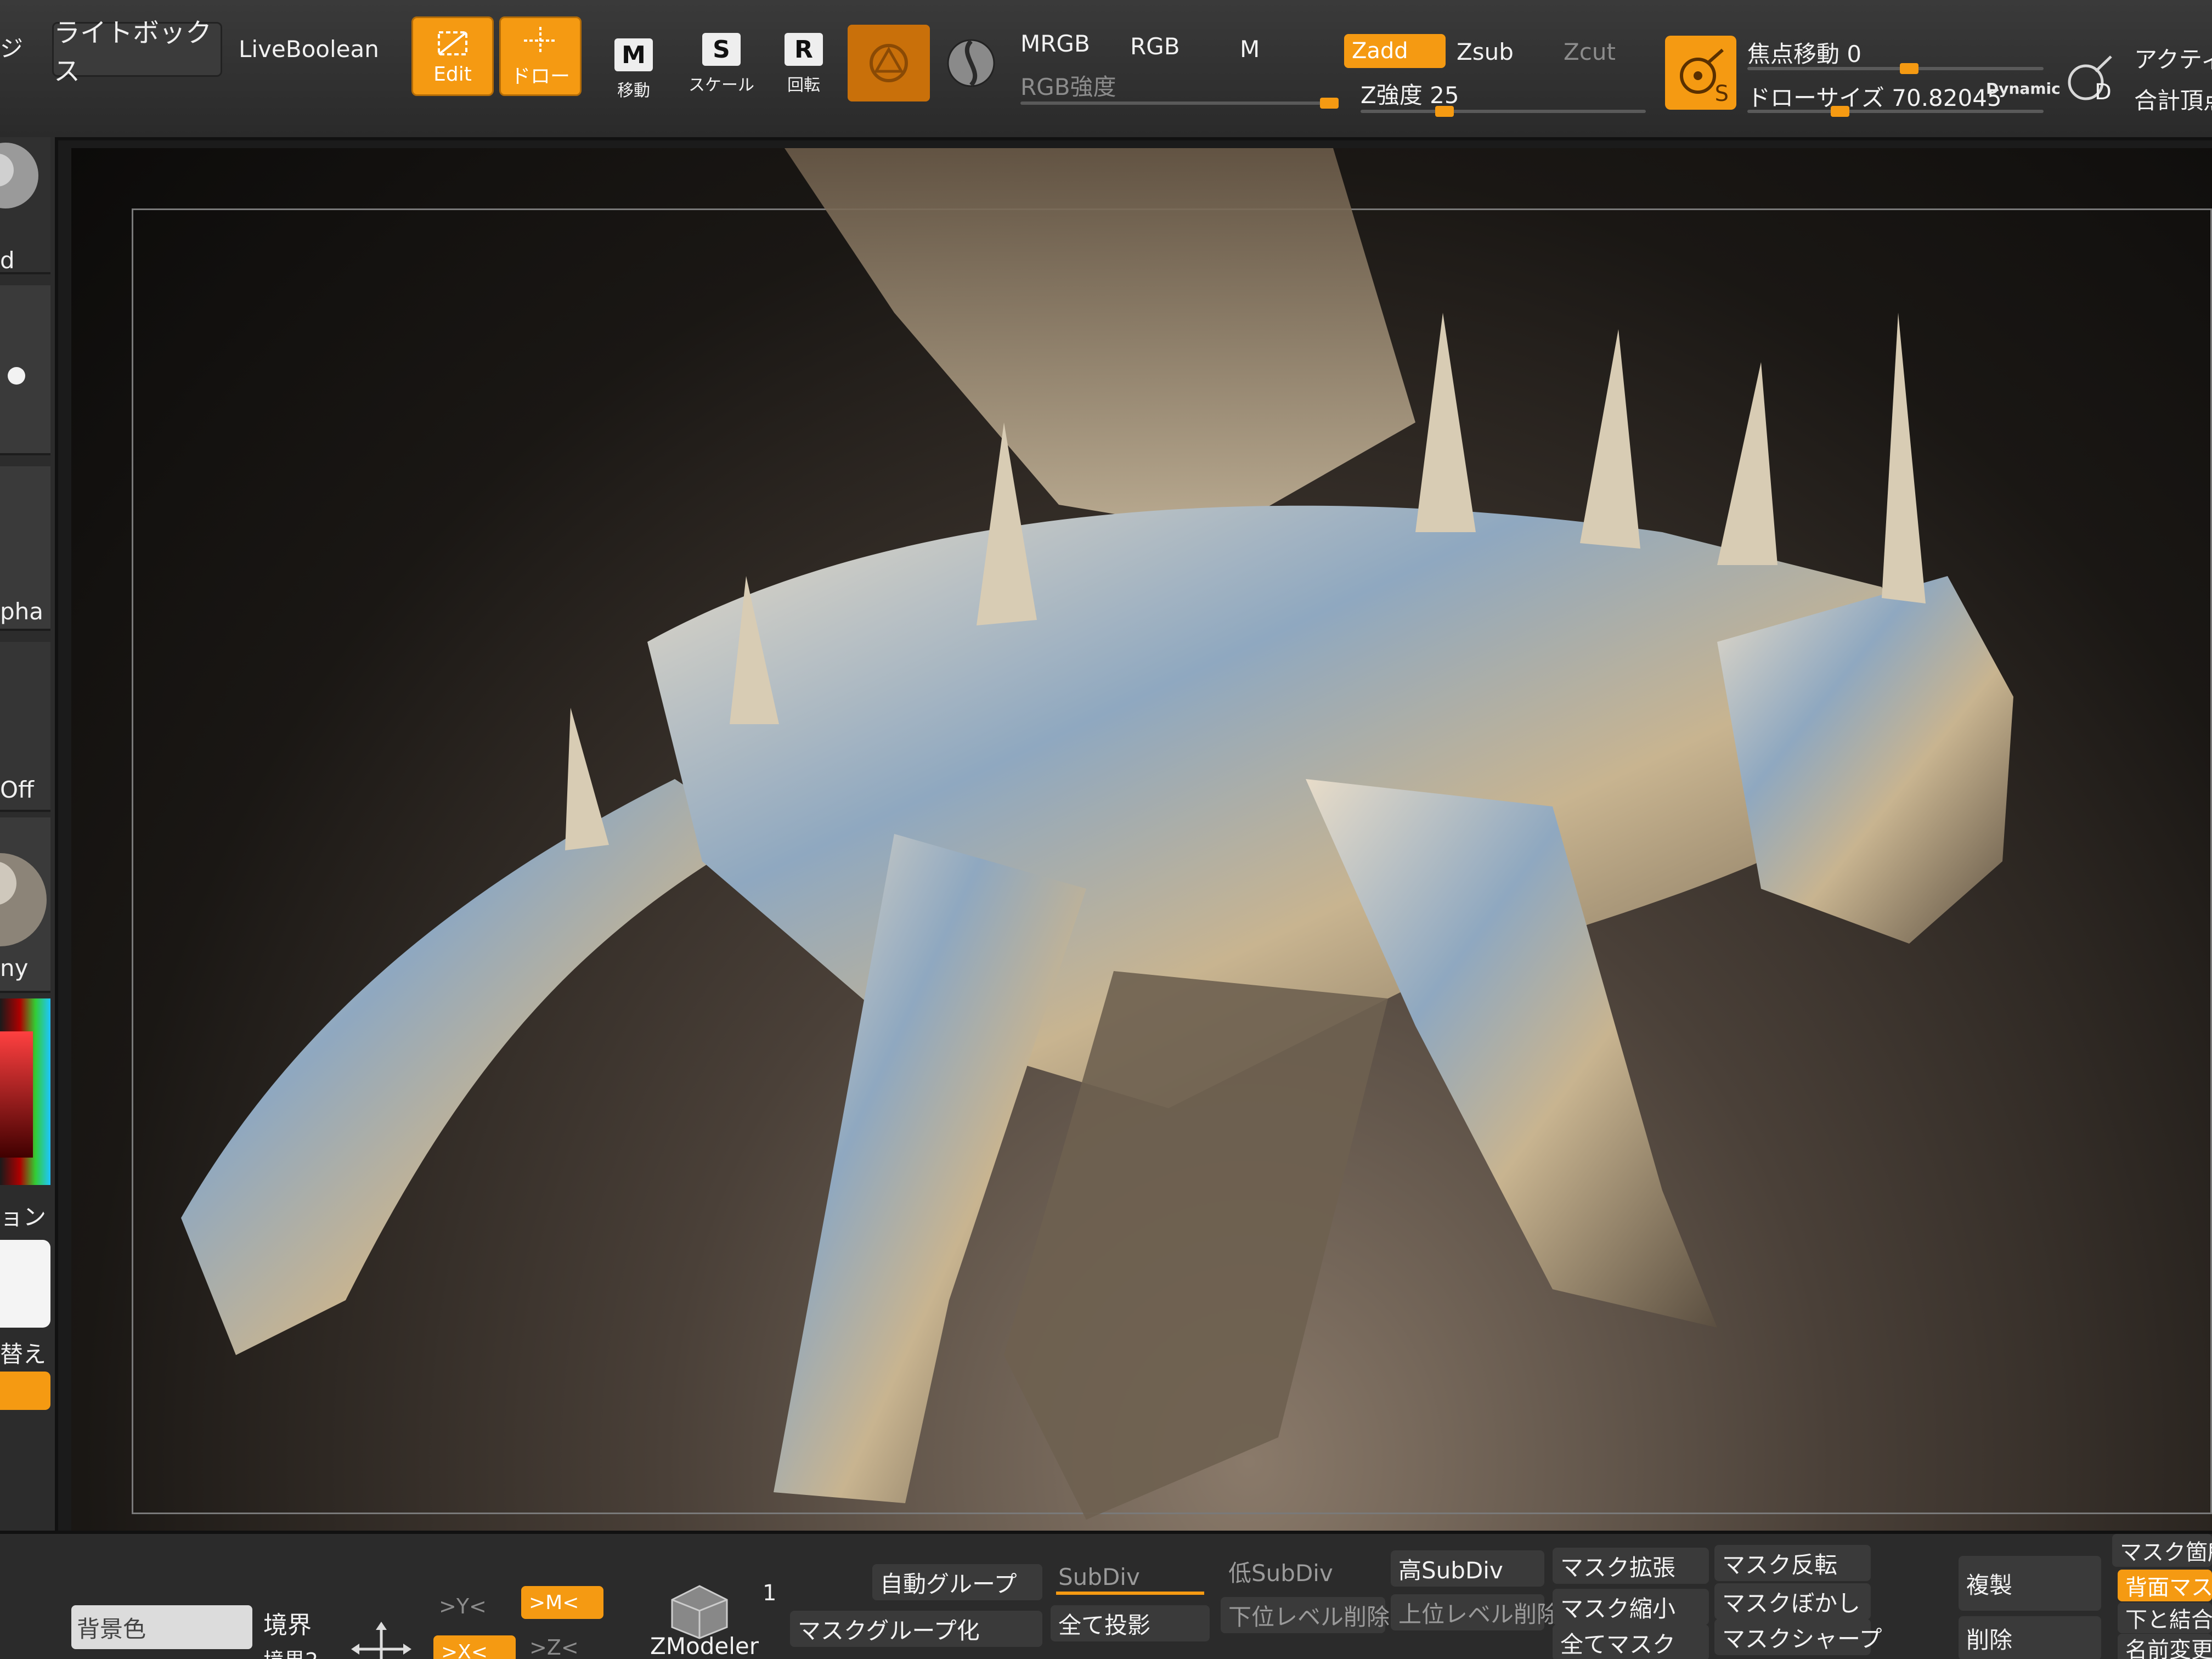 The image size is (2212, 1659). I want to click on scale-key-icon: S, so click(721, 49).